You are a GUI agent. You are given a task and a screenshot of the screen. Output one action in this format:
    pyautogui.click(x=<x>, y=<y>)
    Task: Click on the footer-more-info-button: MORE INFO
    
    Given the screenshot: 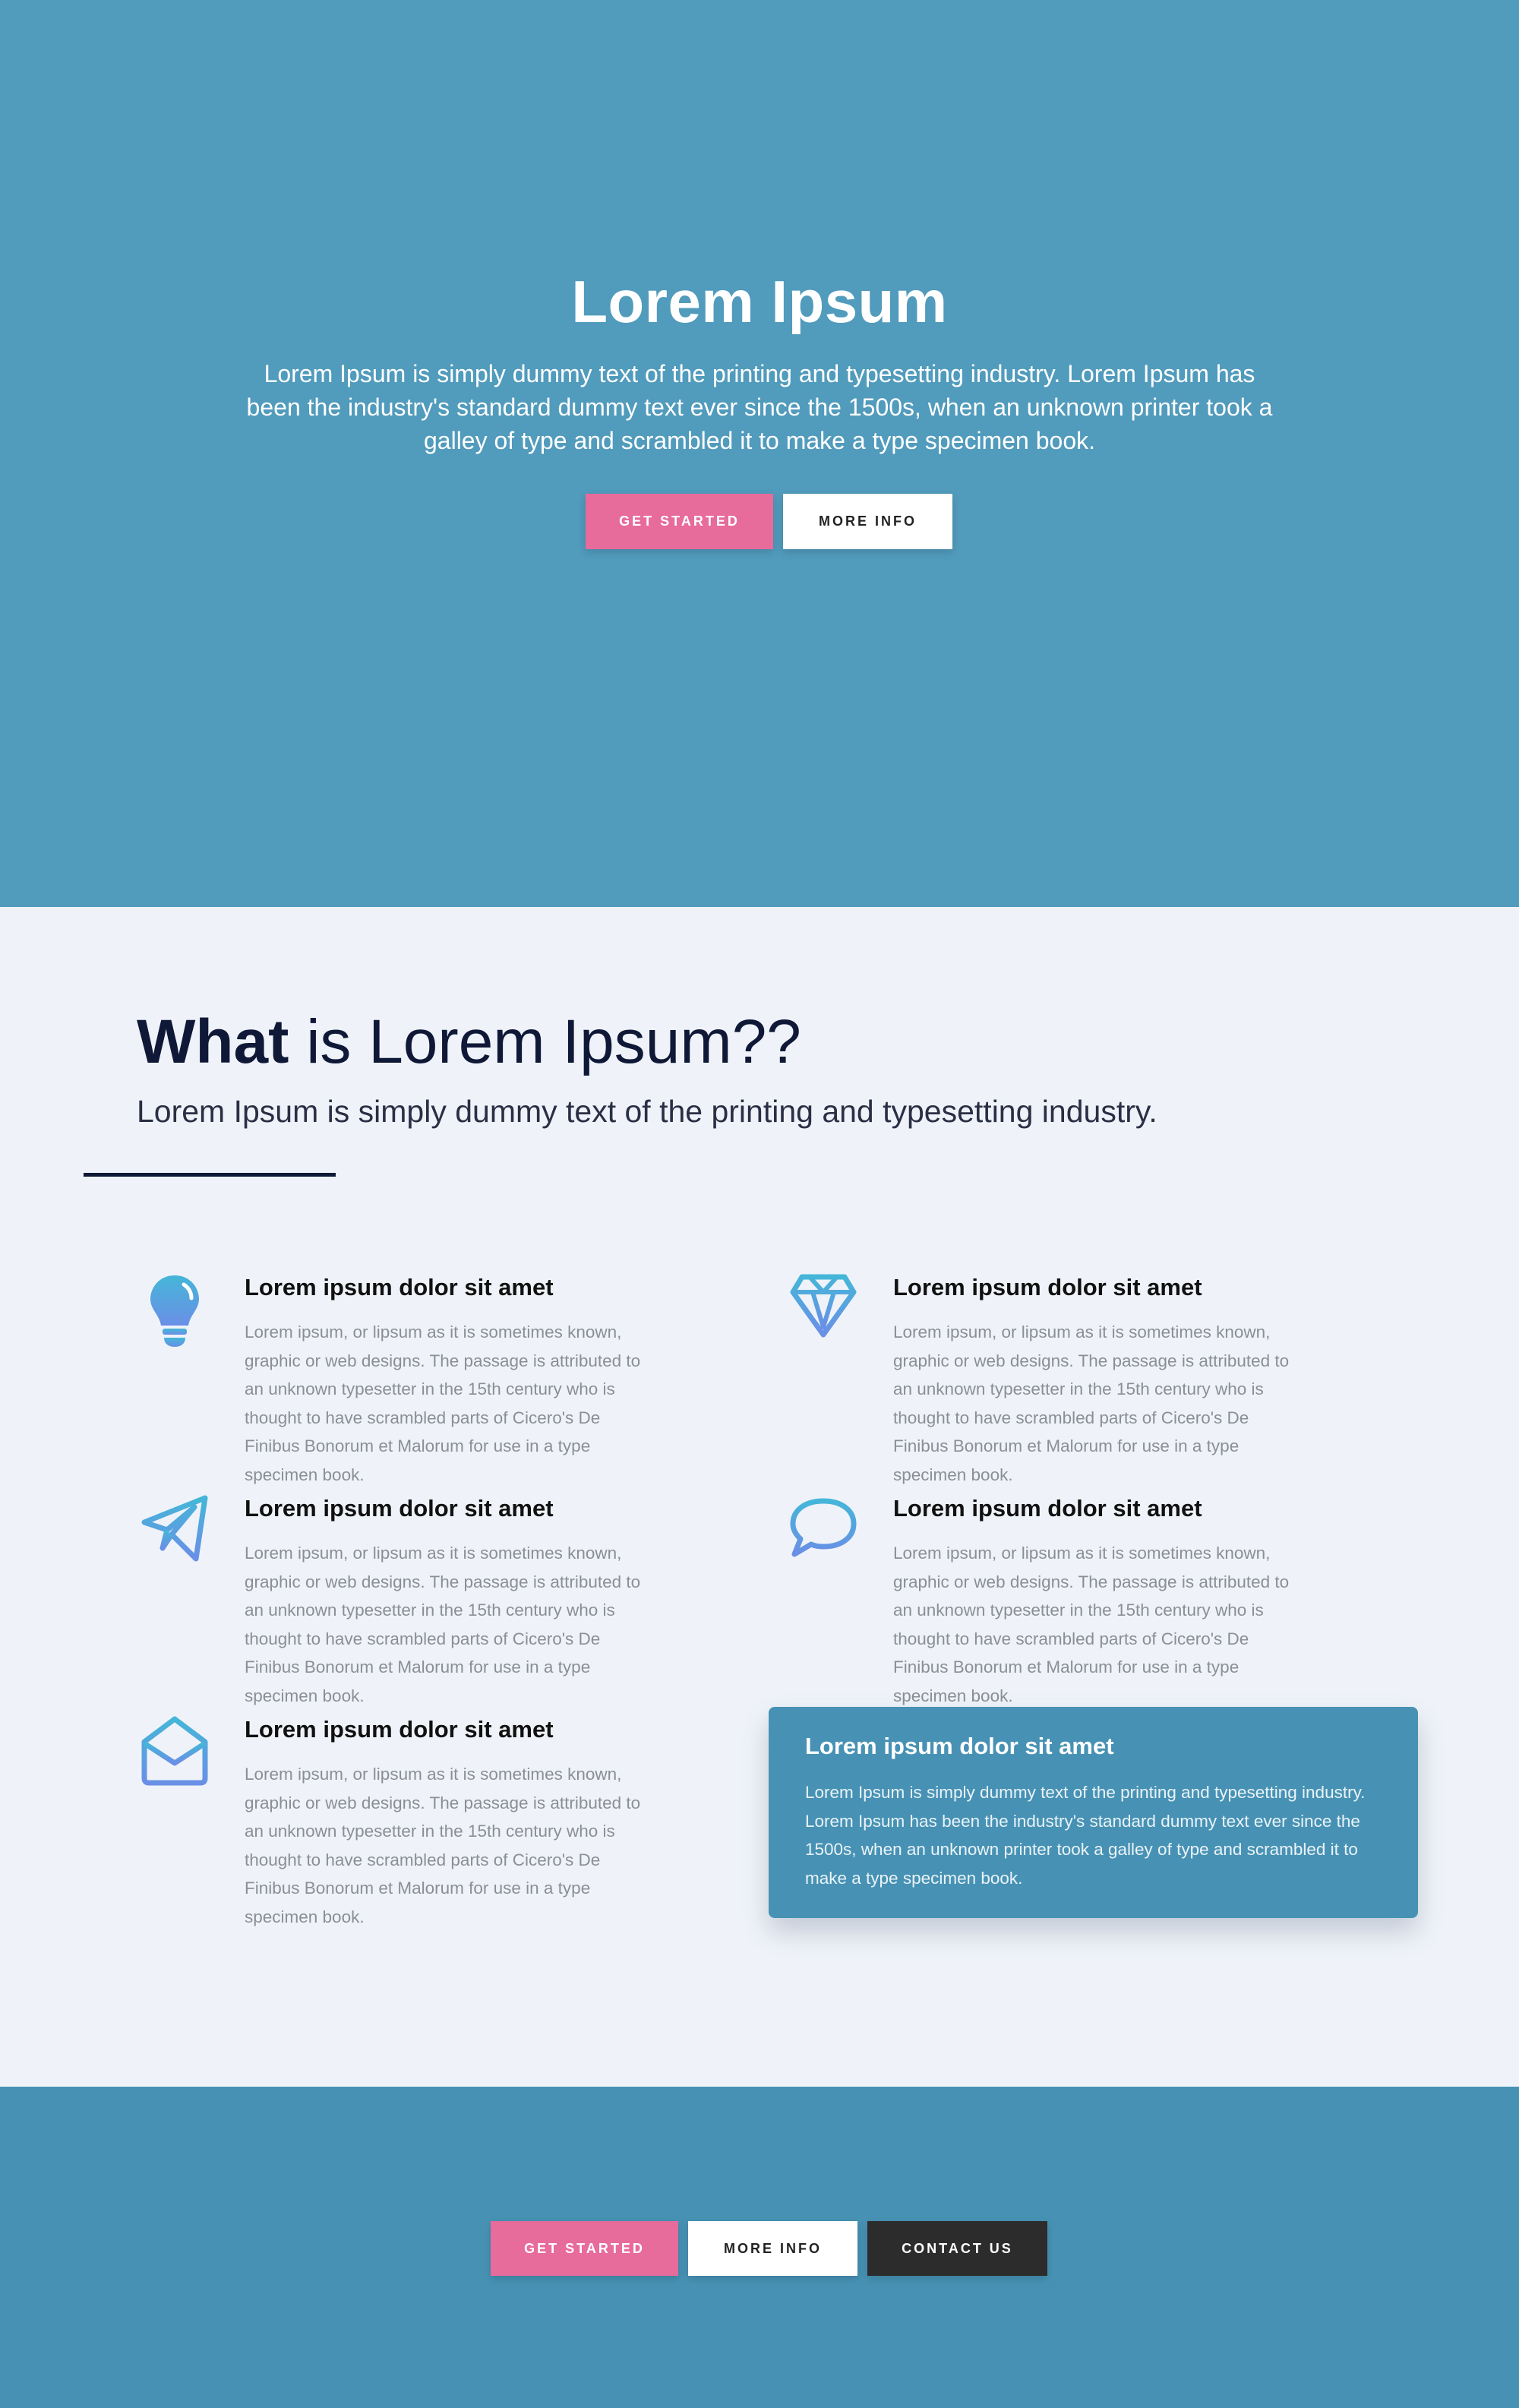 What is the action you would take?
    pyautogui.click(x=772, y=2248)
    